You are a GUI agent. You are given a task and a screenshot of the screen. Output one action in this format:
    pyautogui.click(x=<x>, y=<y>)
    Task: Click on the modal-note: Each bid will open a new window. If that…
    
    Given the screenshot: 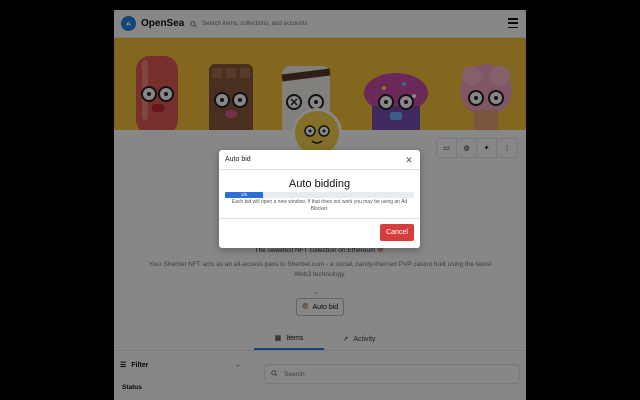 What is the action you would take?
    pyautogui.click(x=319, y=206)
    